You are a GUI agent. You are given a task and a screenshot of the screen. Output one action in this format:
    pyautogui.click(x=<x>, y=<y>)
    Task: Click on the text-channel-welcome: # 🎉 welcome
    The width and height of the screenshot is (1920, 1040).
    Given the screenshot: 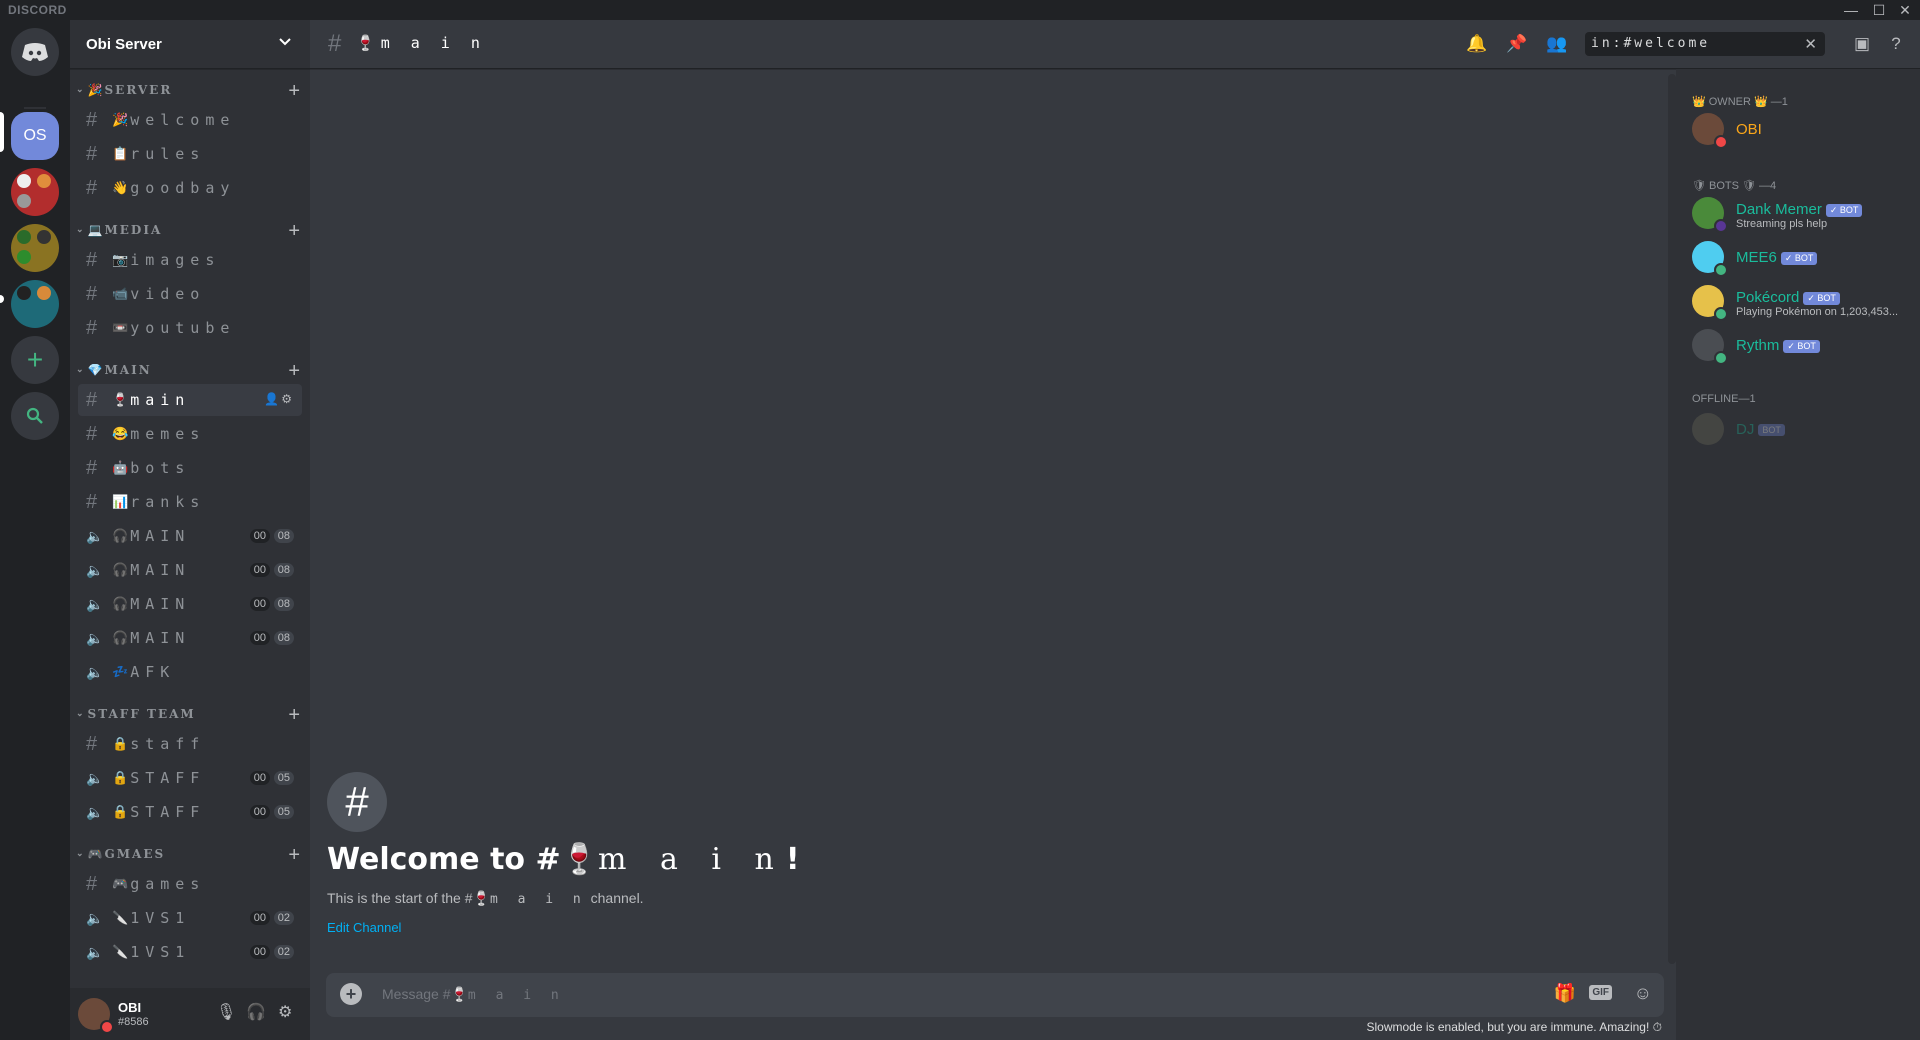 What is the action you would take?
    pyautogui.click(x=190, y=120)
    